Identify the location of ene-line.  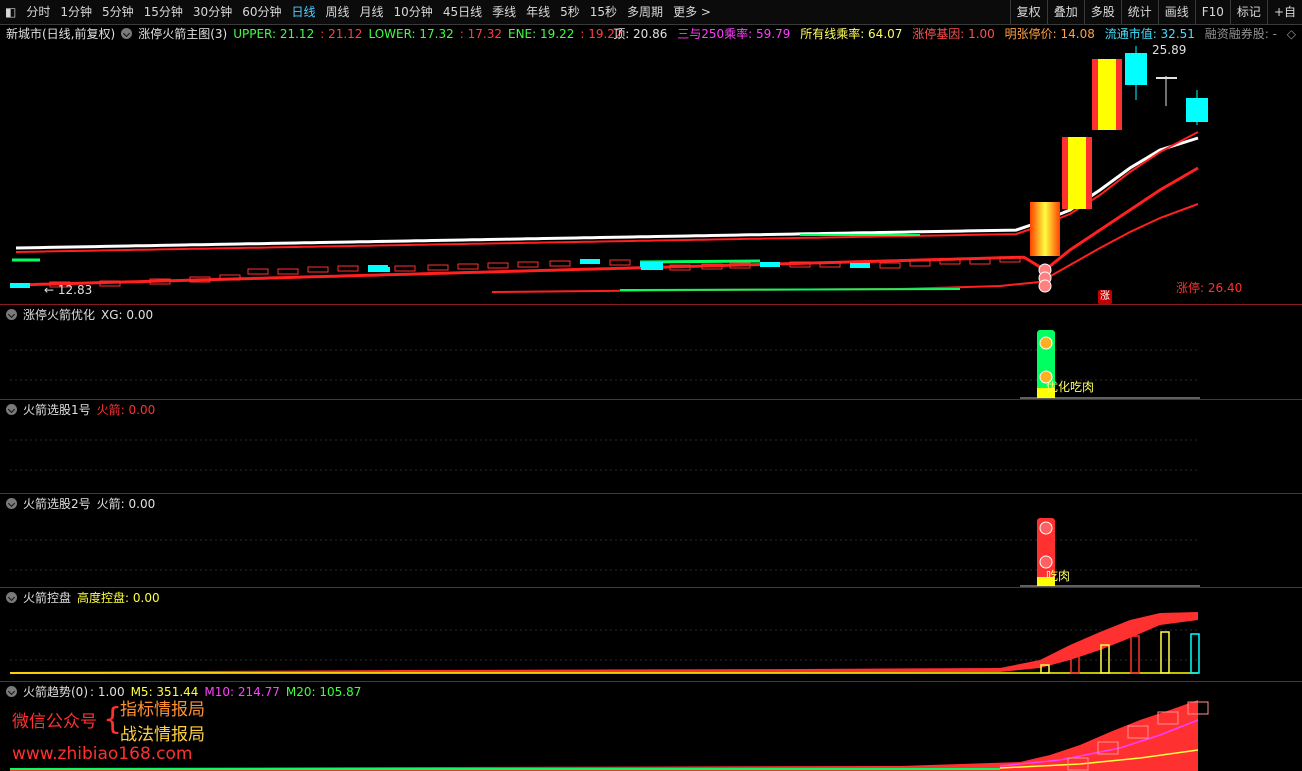
(607, 192).